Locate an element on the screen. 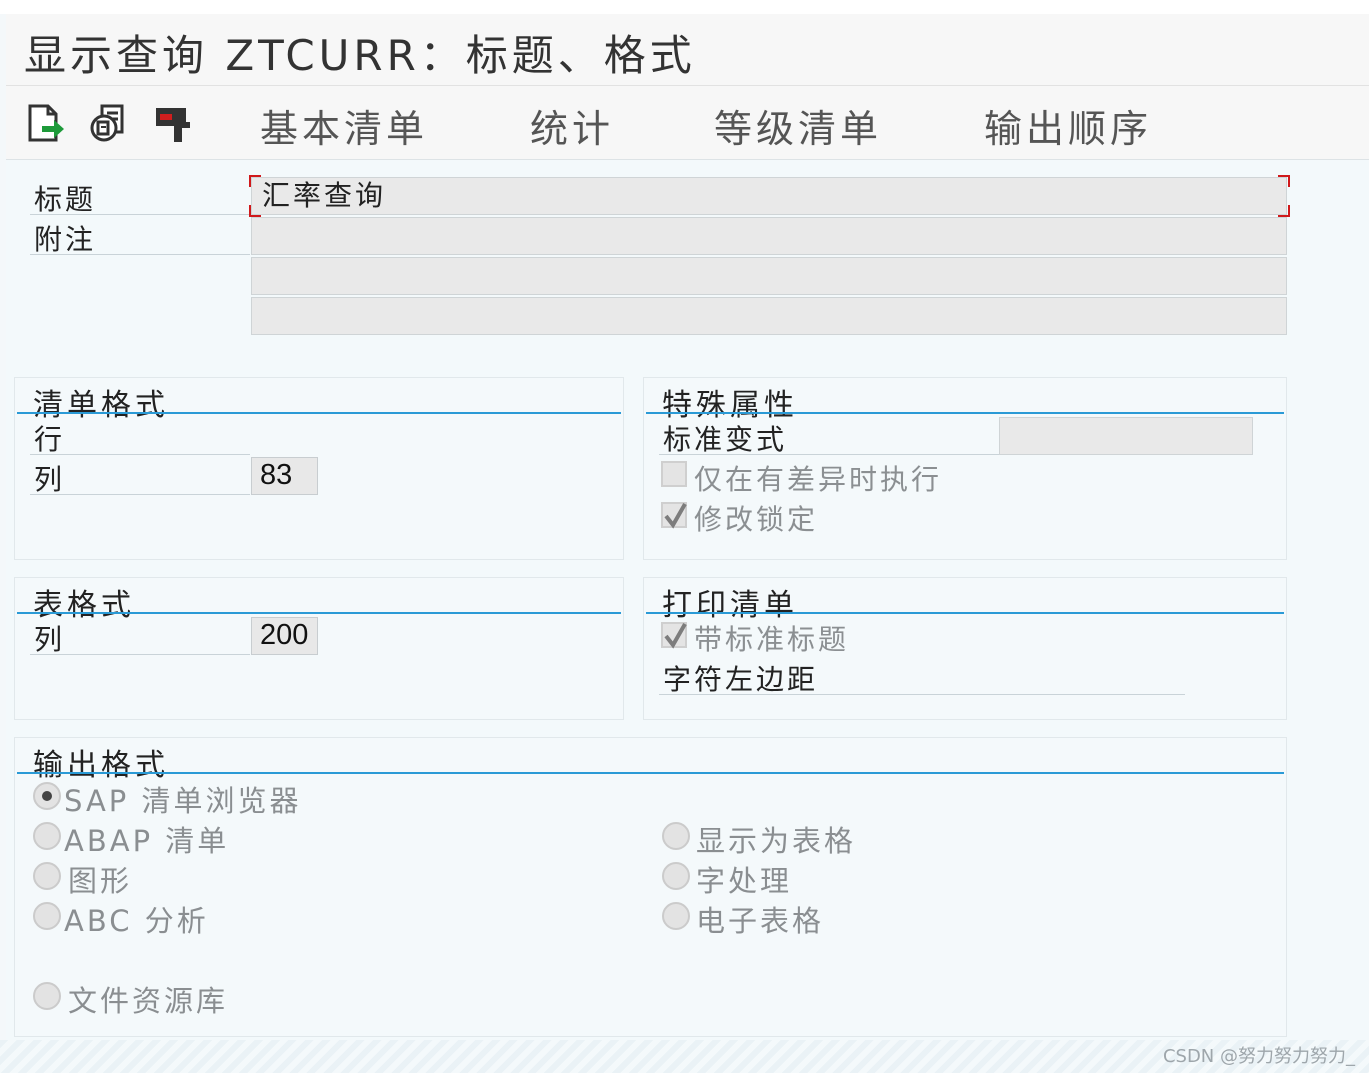 The height and width of the screenshot is (1073, 1369). lock-change-label: 修改锁定 is located at coordinates (756, 519).